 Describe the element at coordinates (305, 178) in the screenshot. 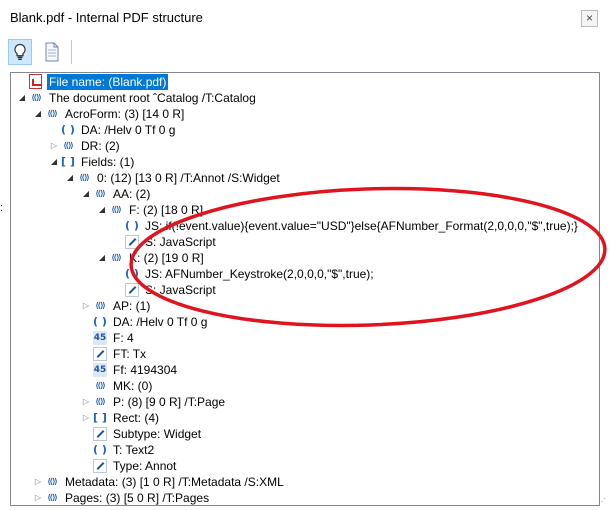

I see `tree-row: ◢ ⟪⟫ 0: (12) [13 0 R] /T:Annot /S:Widget` at that location.